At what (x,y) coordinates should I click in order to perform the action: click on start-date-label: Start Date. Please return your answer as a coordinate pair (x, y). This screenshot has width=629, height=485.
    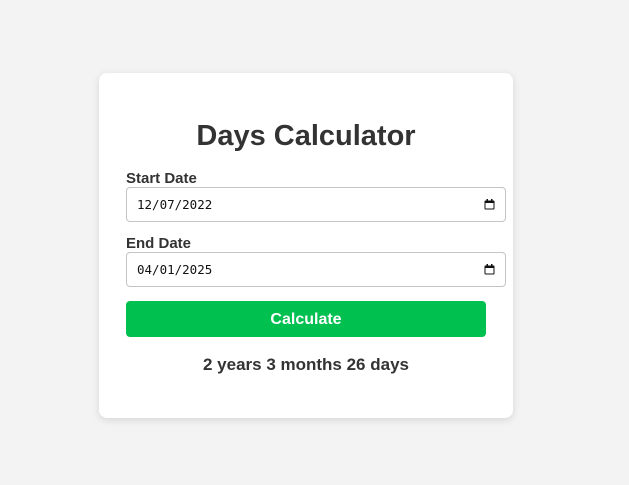
    Looking at the image, I should click on (161, 178).